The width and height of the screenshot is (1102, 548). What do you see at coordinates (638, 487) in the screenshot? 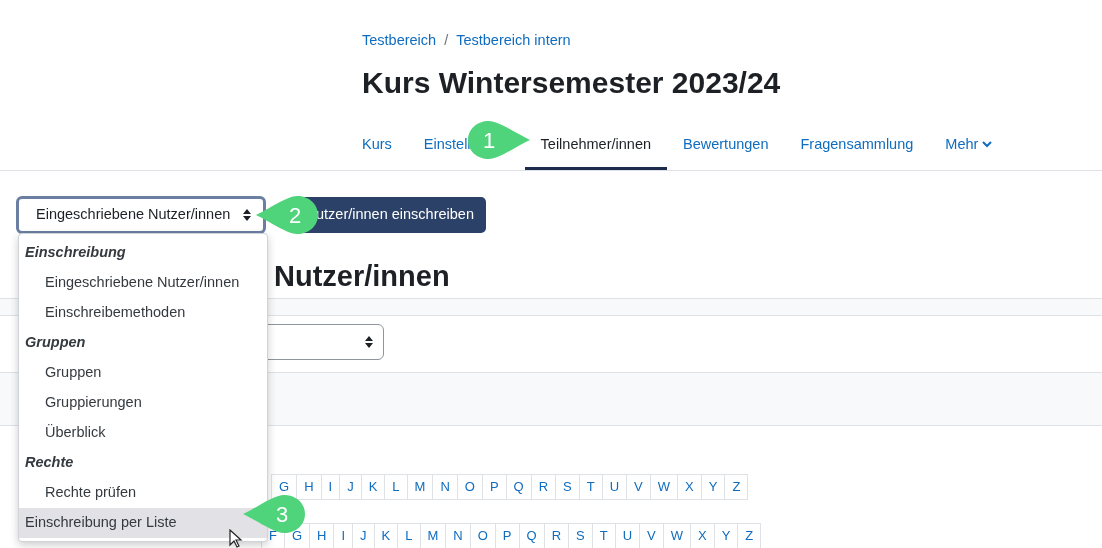
I see `initial-letter-link: V` at bounding box center [638, 487].